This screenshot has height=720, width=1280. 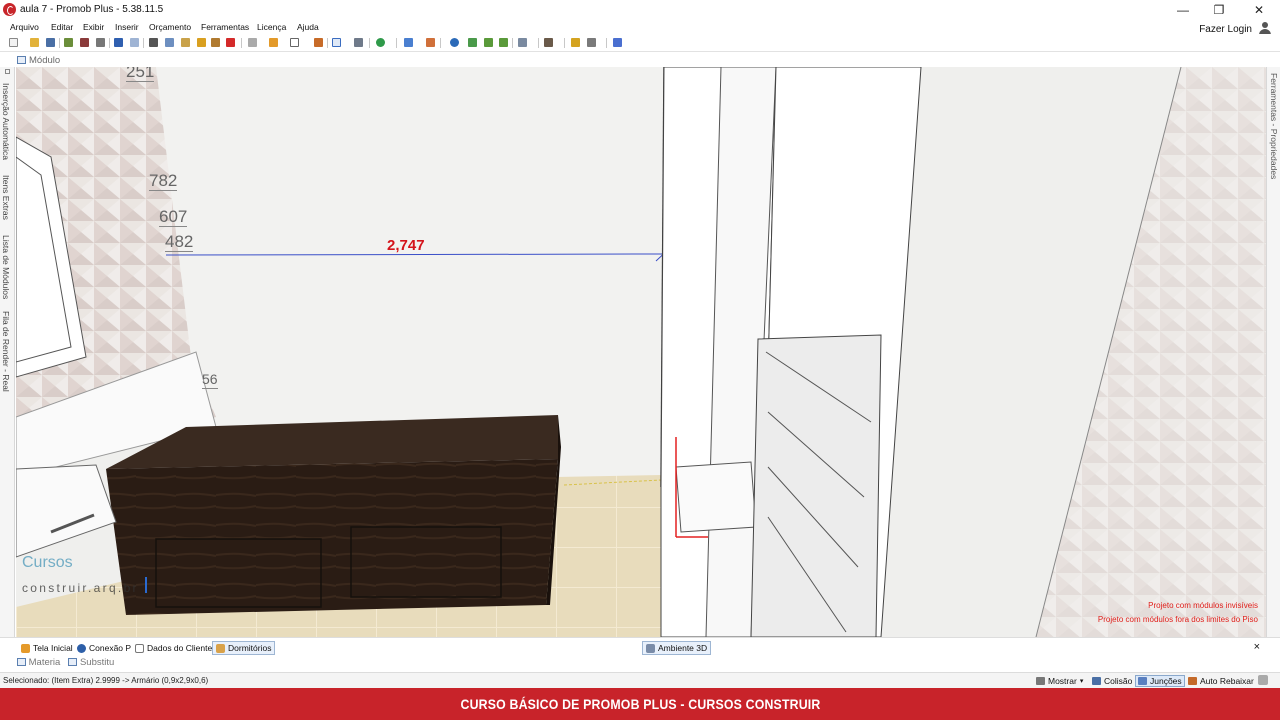 I want to click on pencil-icon, so click(x=575, y=42).